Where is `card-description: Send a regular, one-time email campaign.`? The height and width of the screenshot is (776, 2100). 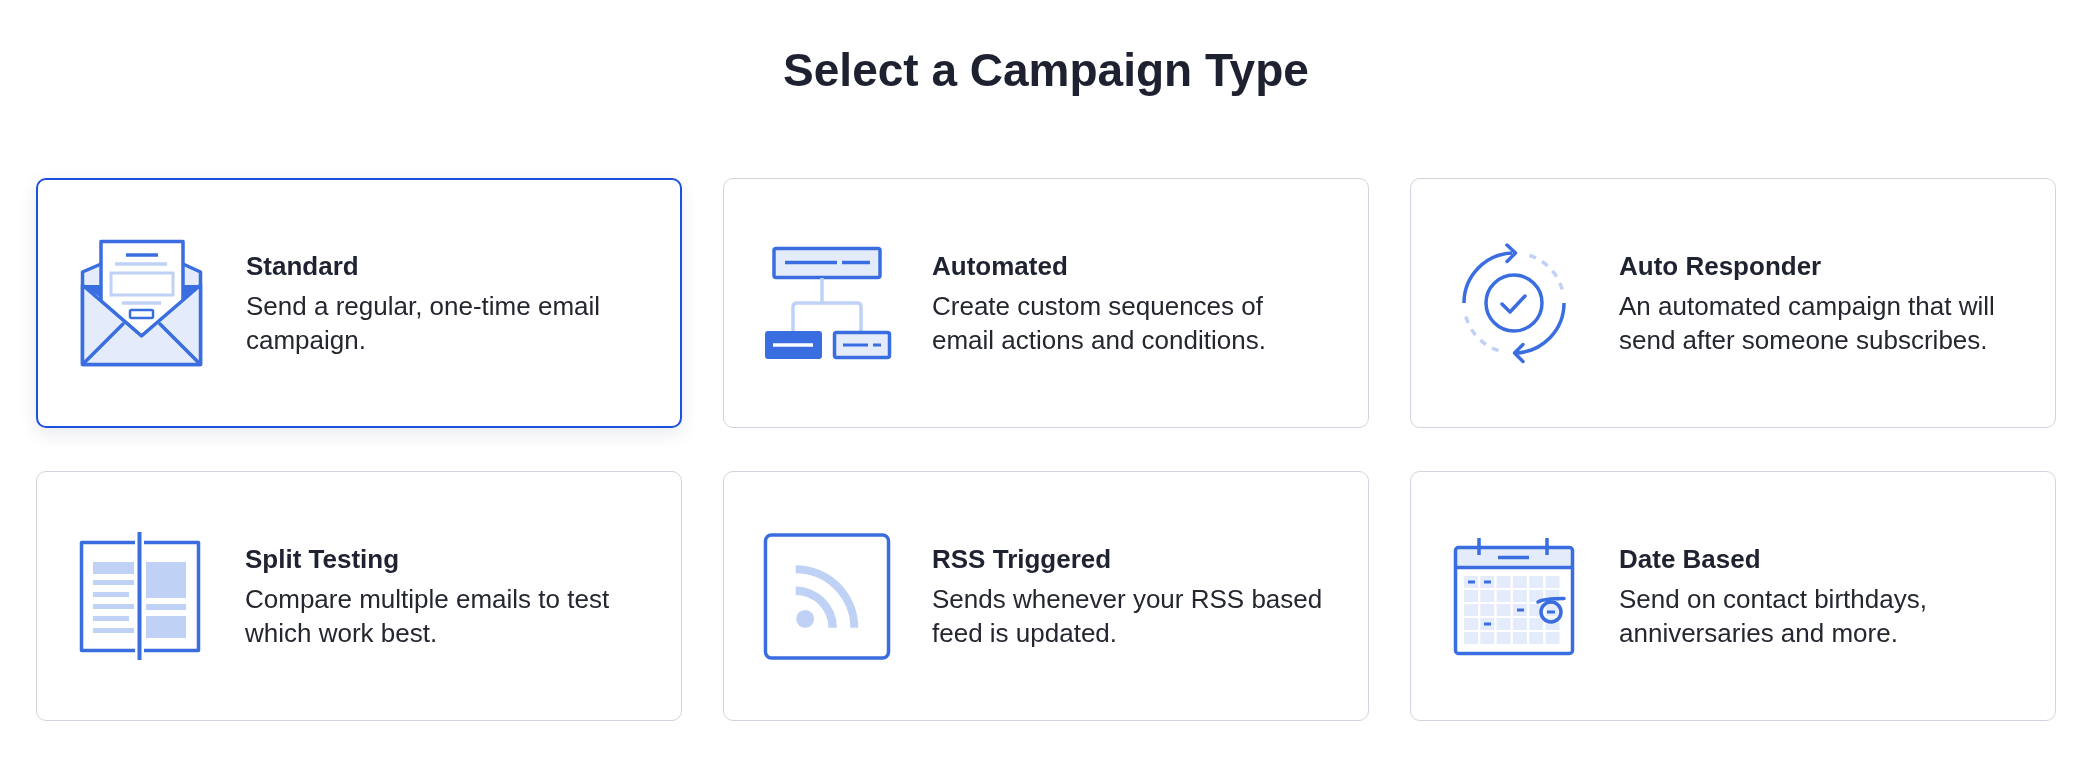 card-description: Send a regular, one-time email campaign. is located at coordinates (423, 323).